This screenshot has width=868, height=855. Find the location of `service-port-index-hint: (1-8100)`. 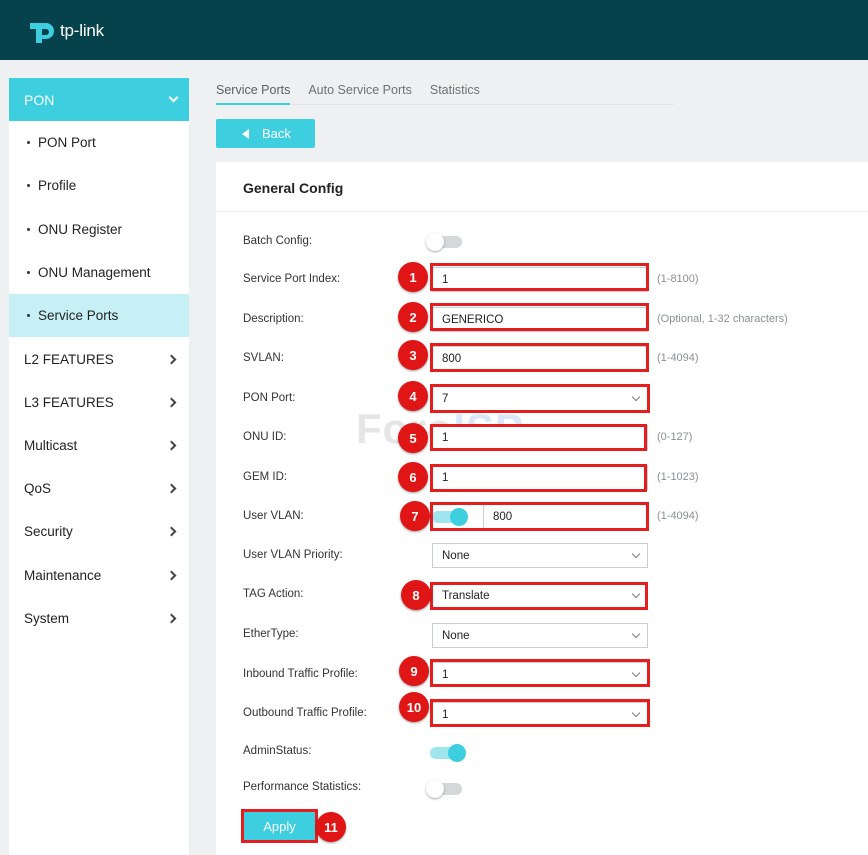

service-port-index-hint: (1-8100) is located at coordinates (678, 279).